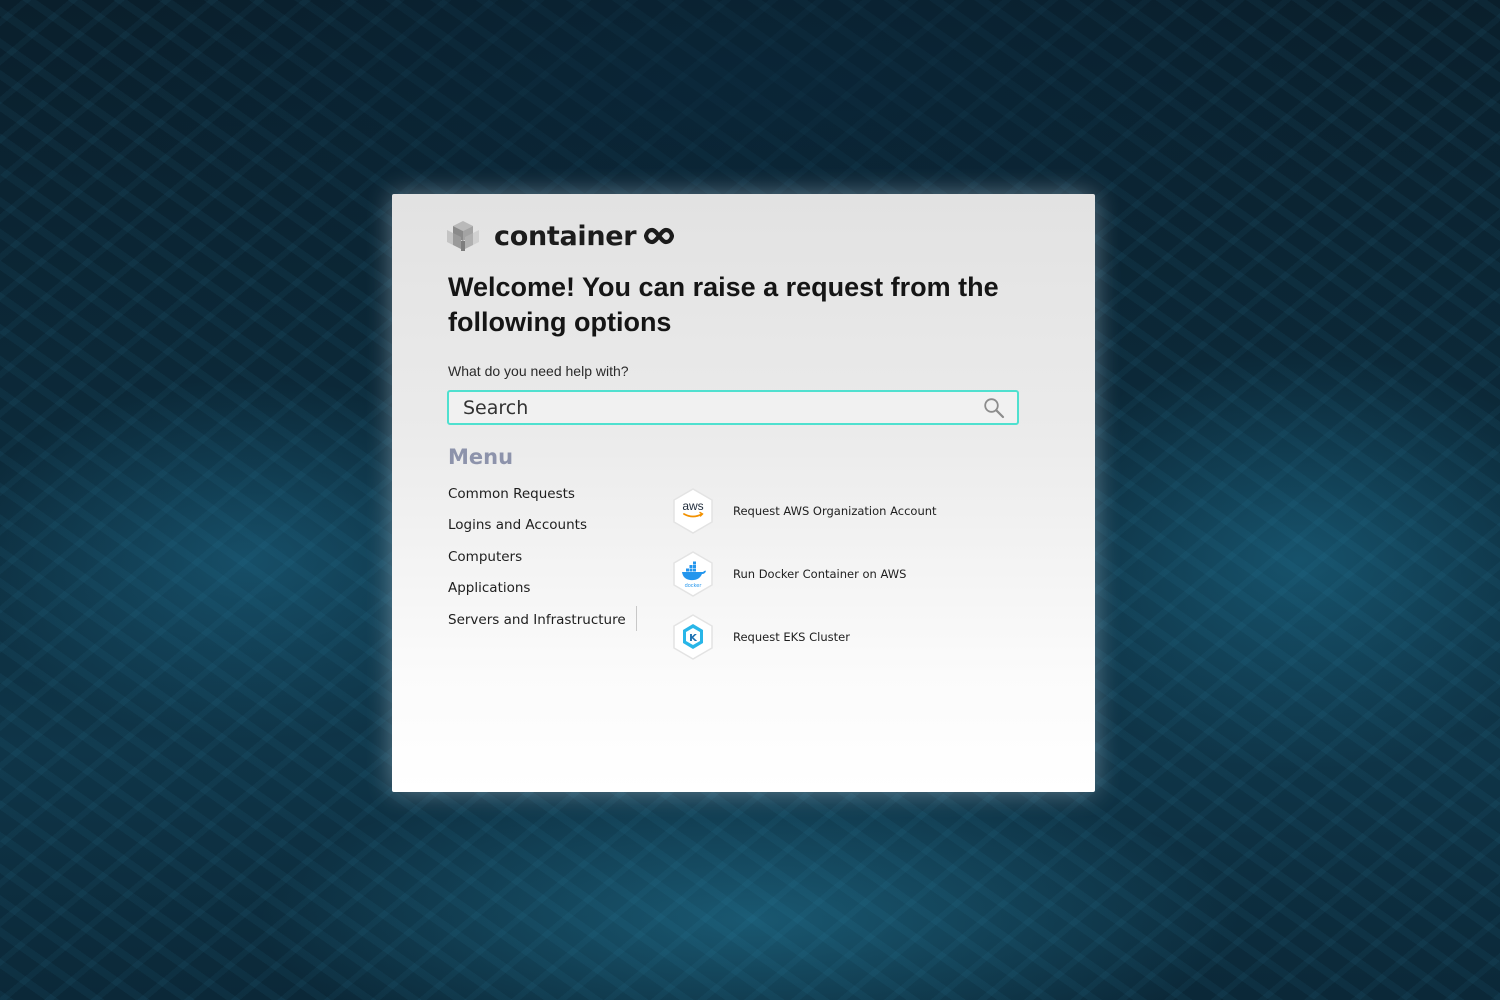 This screenshot has height=1000, width=1500. I want to click on option-aws-organization-account: aws Request AWS Organization Account, so click(803, 510).